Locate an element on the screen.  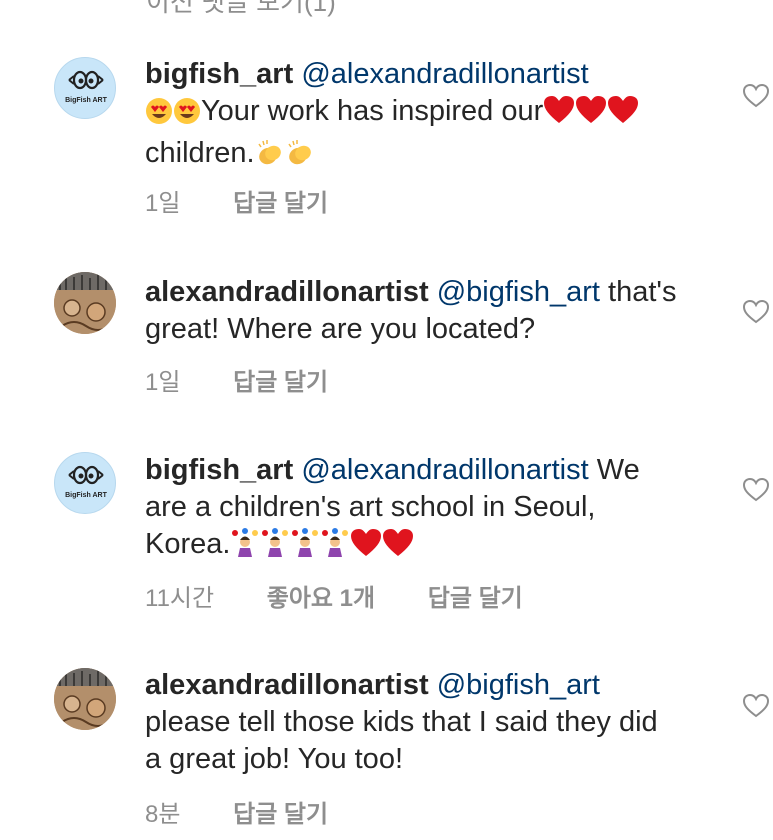
like-count: 좋아요 1개 is located at coordinates (321, 598).